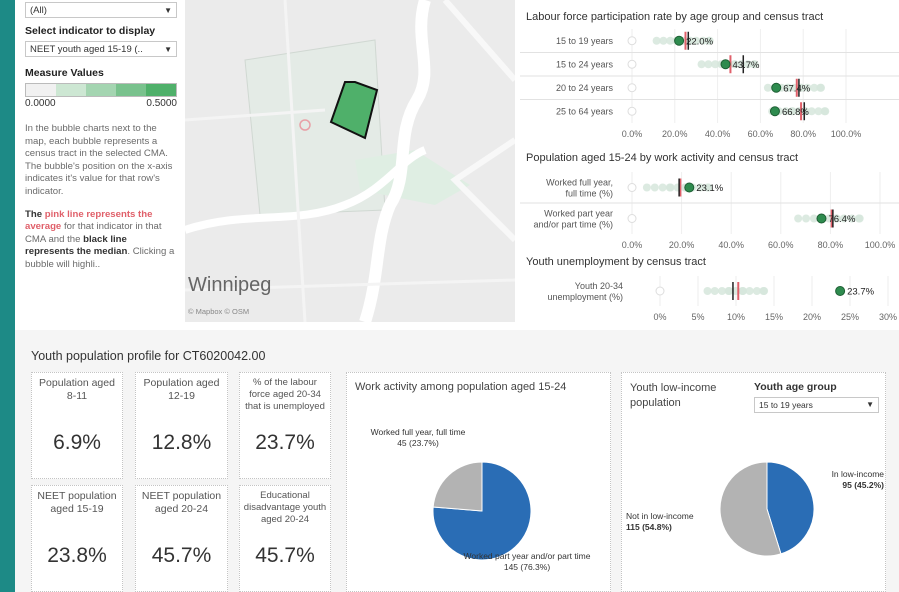  Describe the element at coordinates (230, 285) in the screenshot. I see `map-city-label: Winnipeg` at that location.